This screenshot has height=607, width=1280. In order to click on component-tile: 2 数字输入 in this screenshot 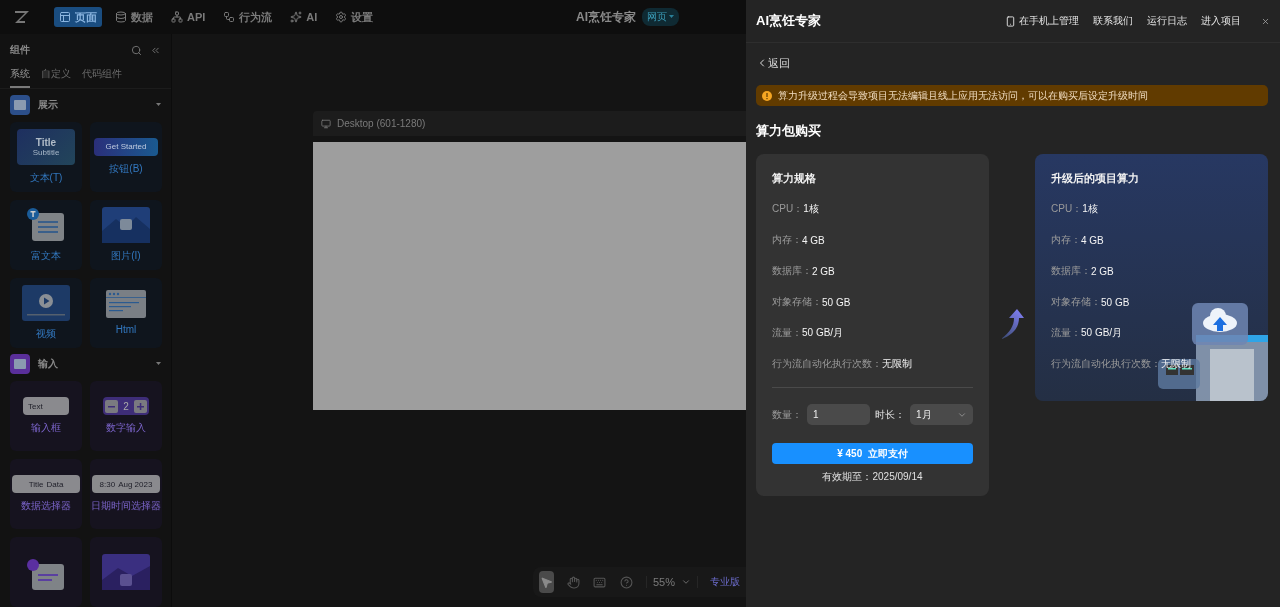, I will do `click(126, 416)`.